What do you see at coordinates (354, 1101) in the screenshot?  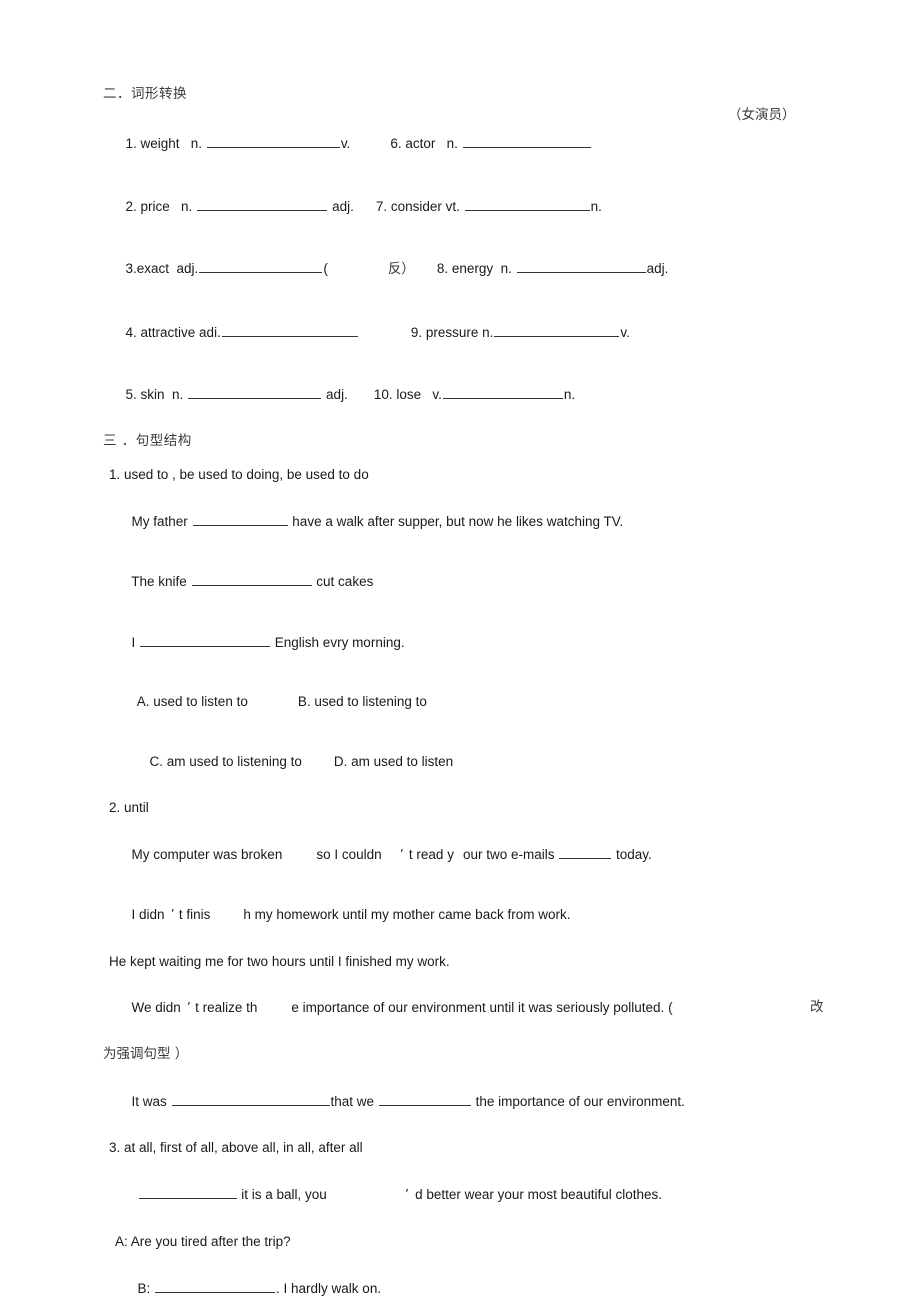 I see `g2-s5-b: that we` at bounding box center [354, 1101].